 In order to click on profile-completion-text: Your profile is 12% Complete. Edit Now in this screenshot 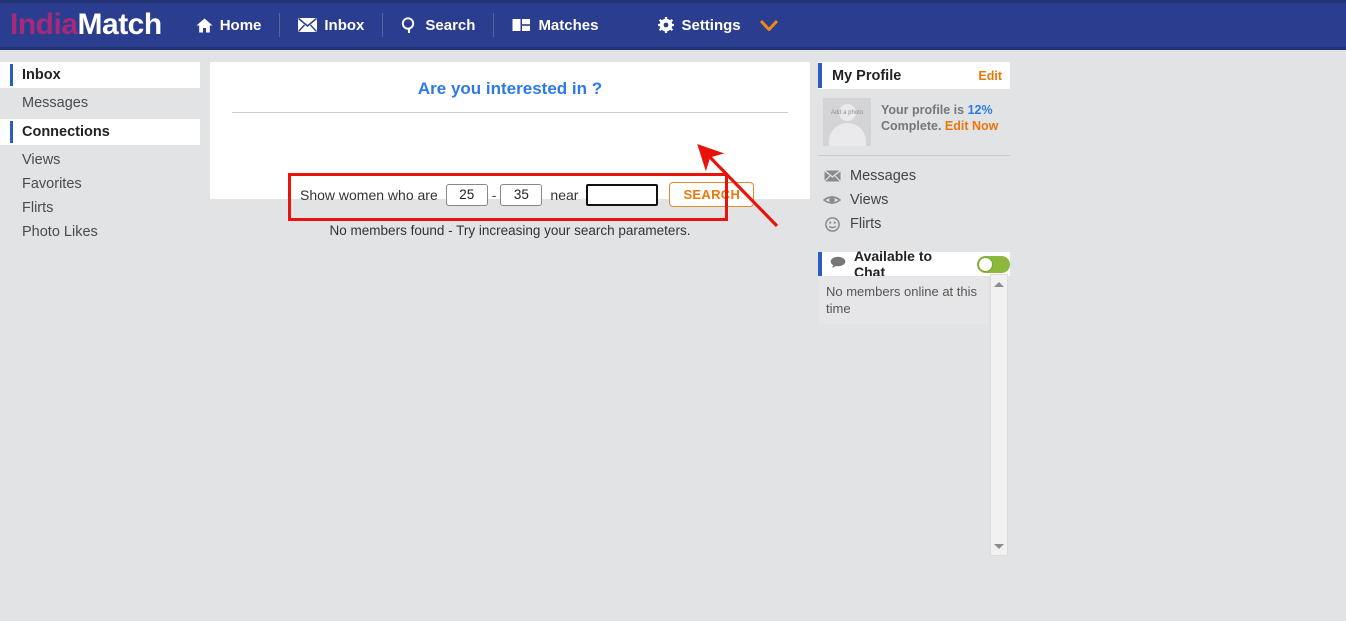, I will do `click(939, 116)`.